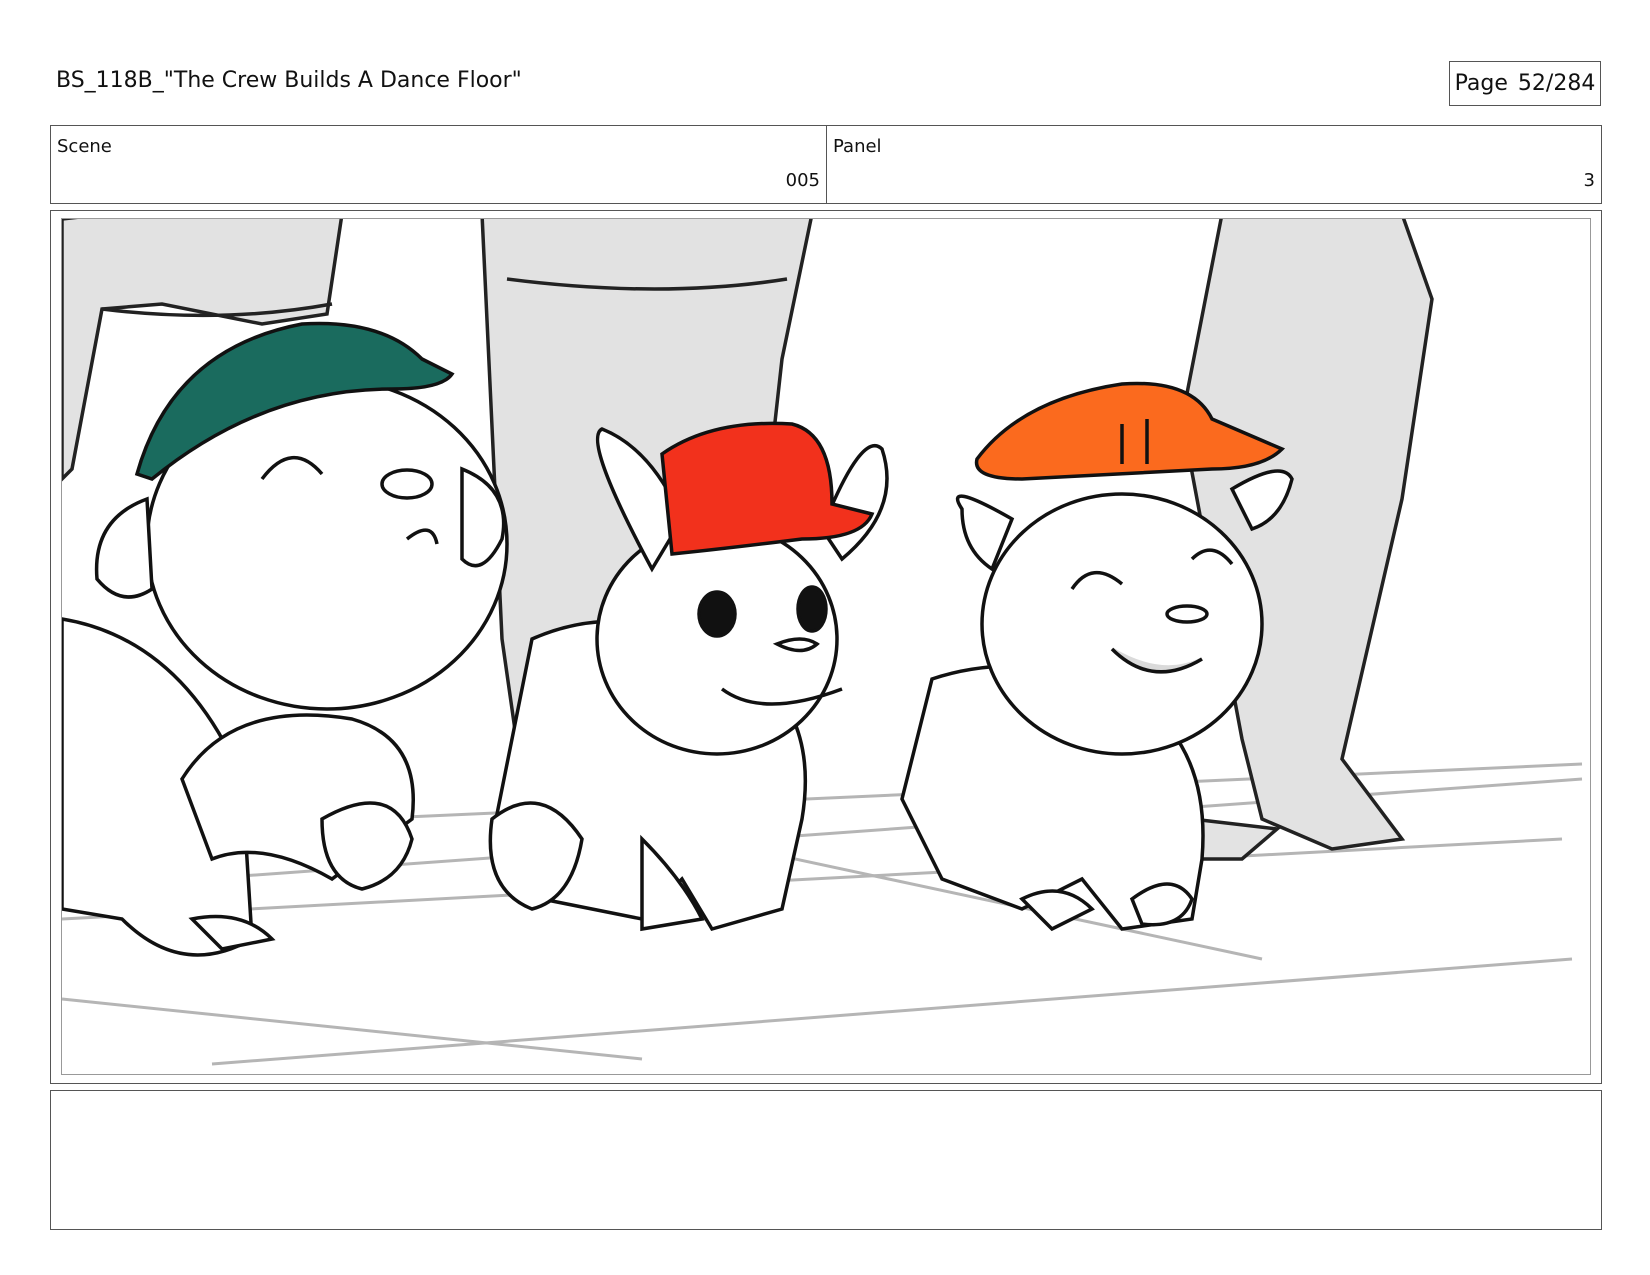 Image resolution: width=1650 pixels, height=1275 pixels. I want to click on panel-cell: Panel 3, so click(1214, 164).